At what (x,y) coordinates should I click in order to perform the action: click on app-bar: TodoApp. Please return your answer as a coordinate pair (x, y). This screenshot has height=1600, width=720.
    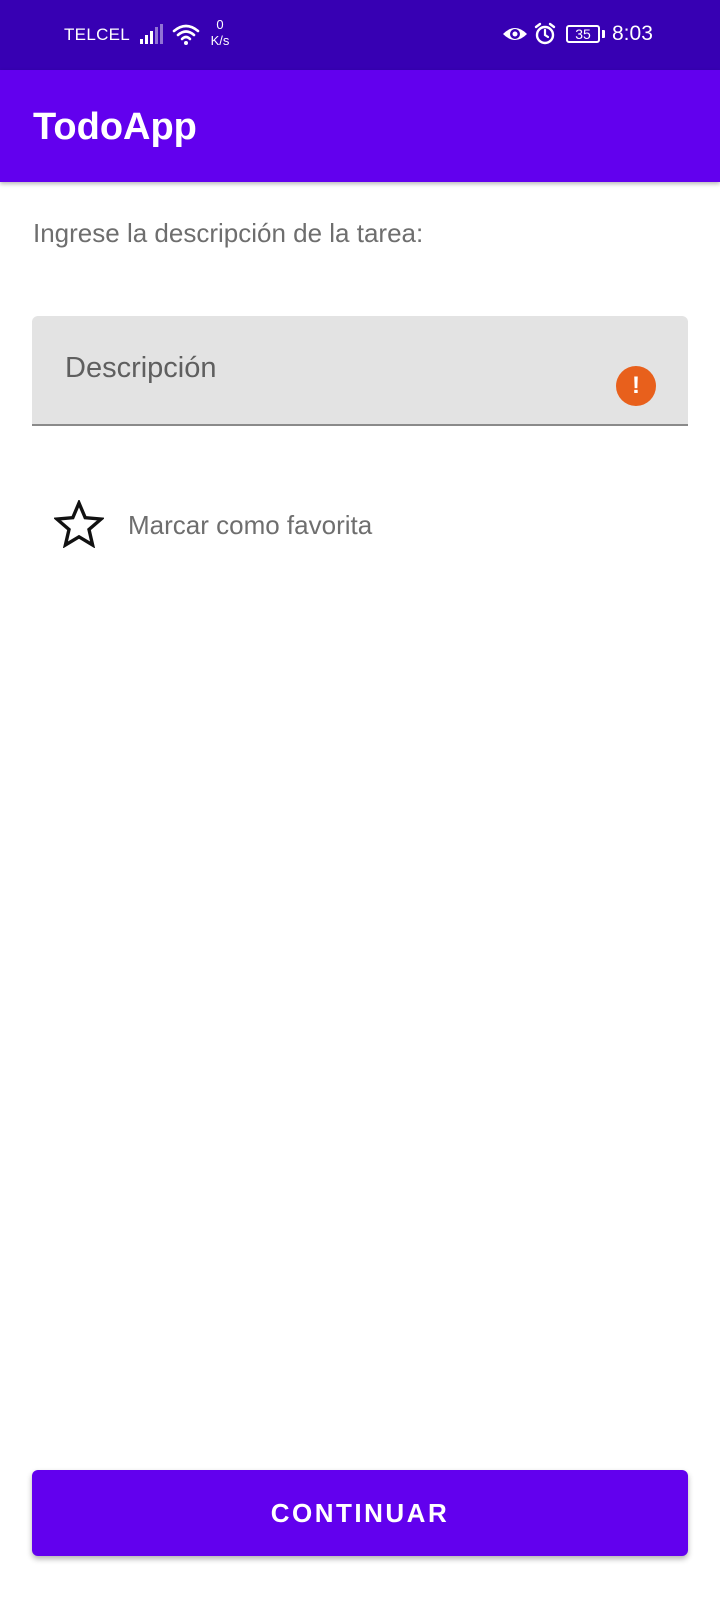
    Looking at the image, I should click on (360, 126).